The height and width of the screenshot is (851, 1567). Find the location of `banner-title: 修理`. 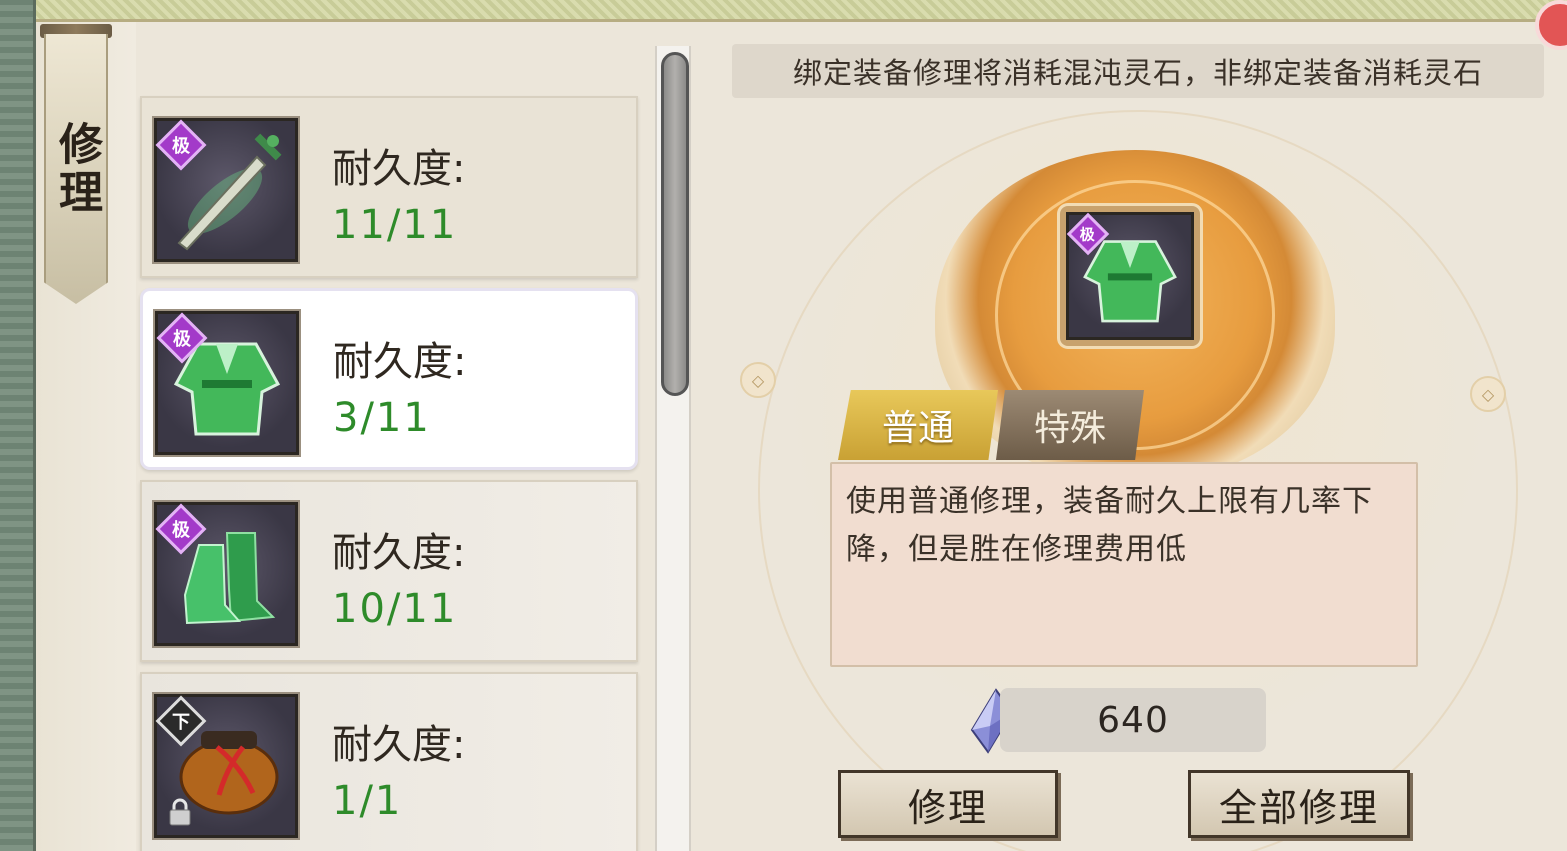

banner-title: 修理 is located at coordinates (76, 169).